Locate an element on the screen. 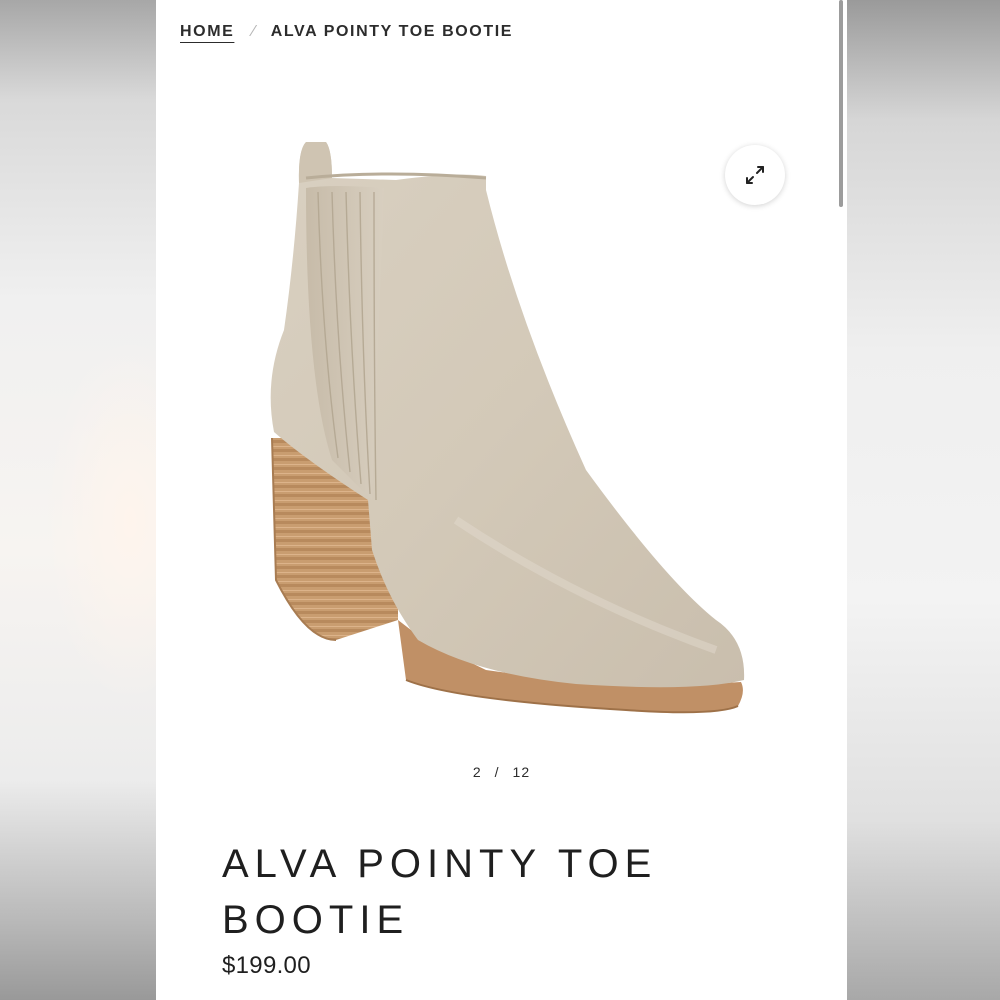  expand-image-button is located at coordinates (755, 175).